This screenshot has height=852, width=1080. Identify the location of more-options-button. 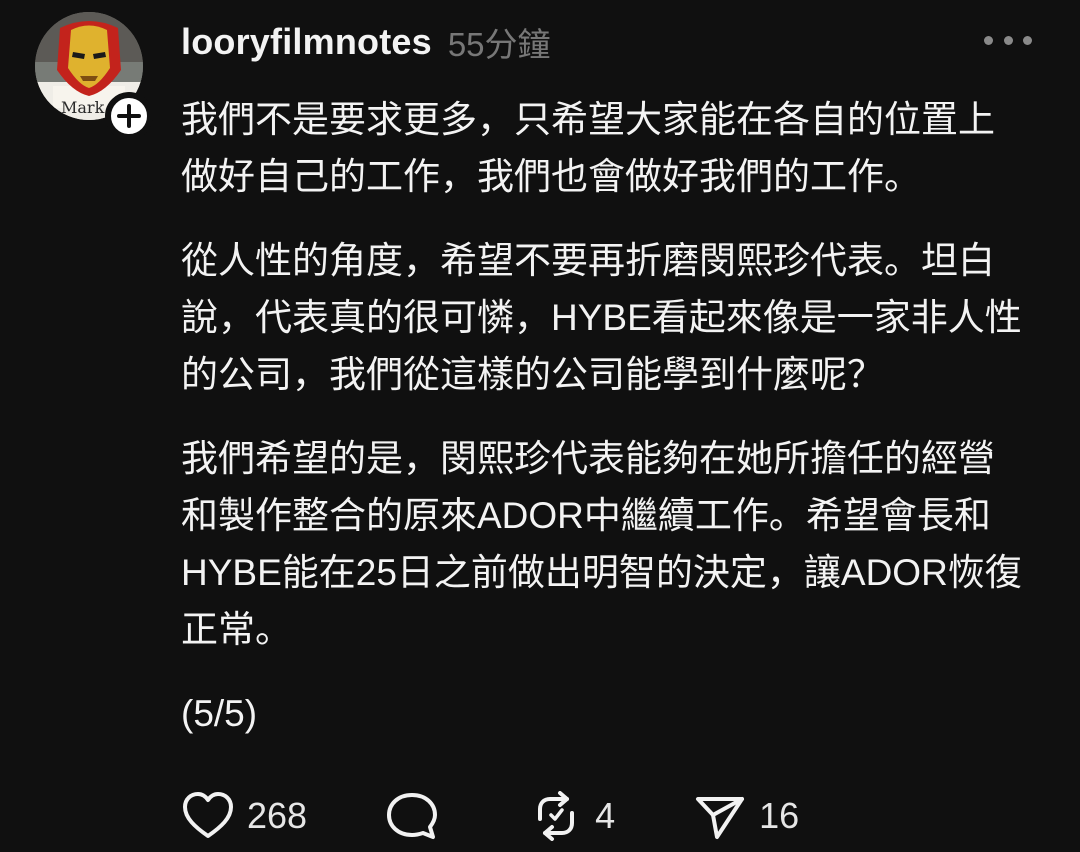
(1008, 40).